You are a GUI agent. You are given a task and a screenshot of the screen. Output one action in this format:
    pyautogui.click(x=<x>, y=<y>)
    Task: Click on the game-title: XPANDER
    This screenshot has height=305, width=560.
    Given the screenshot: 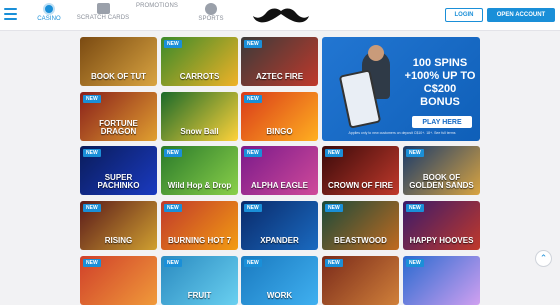 What is the action you would take?
    pyautogui.click(x=279, y=240)
    